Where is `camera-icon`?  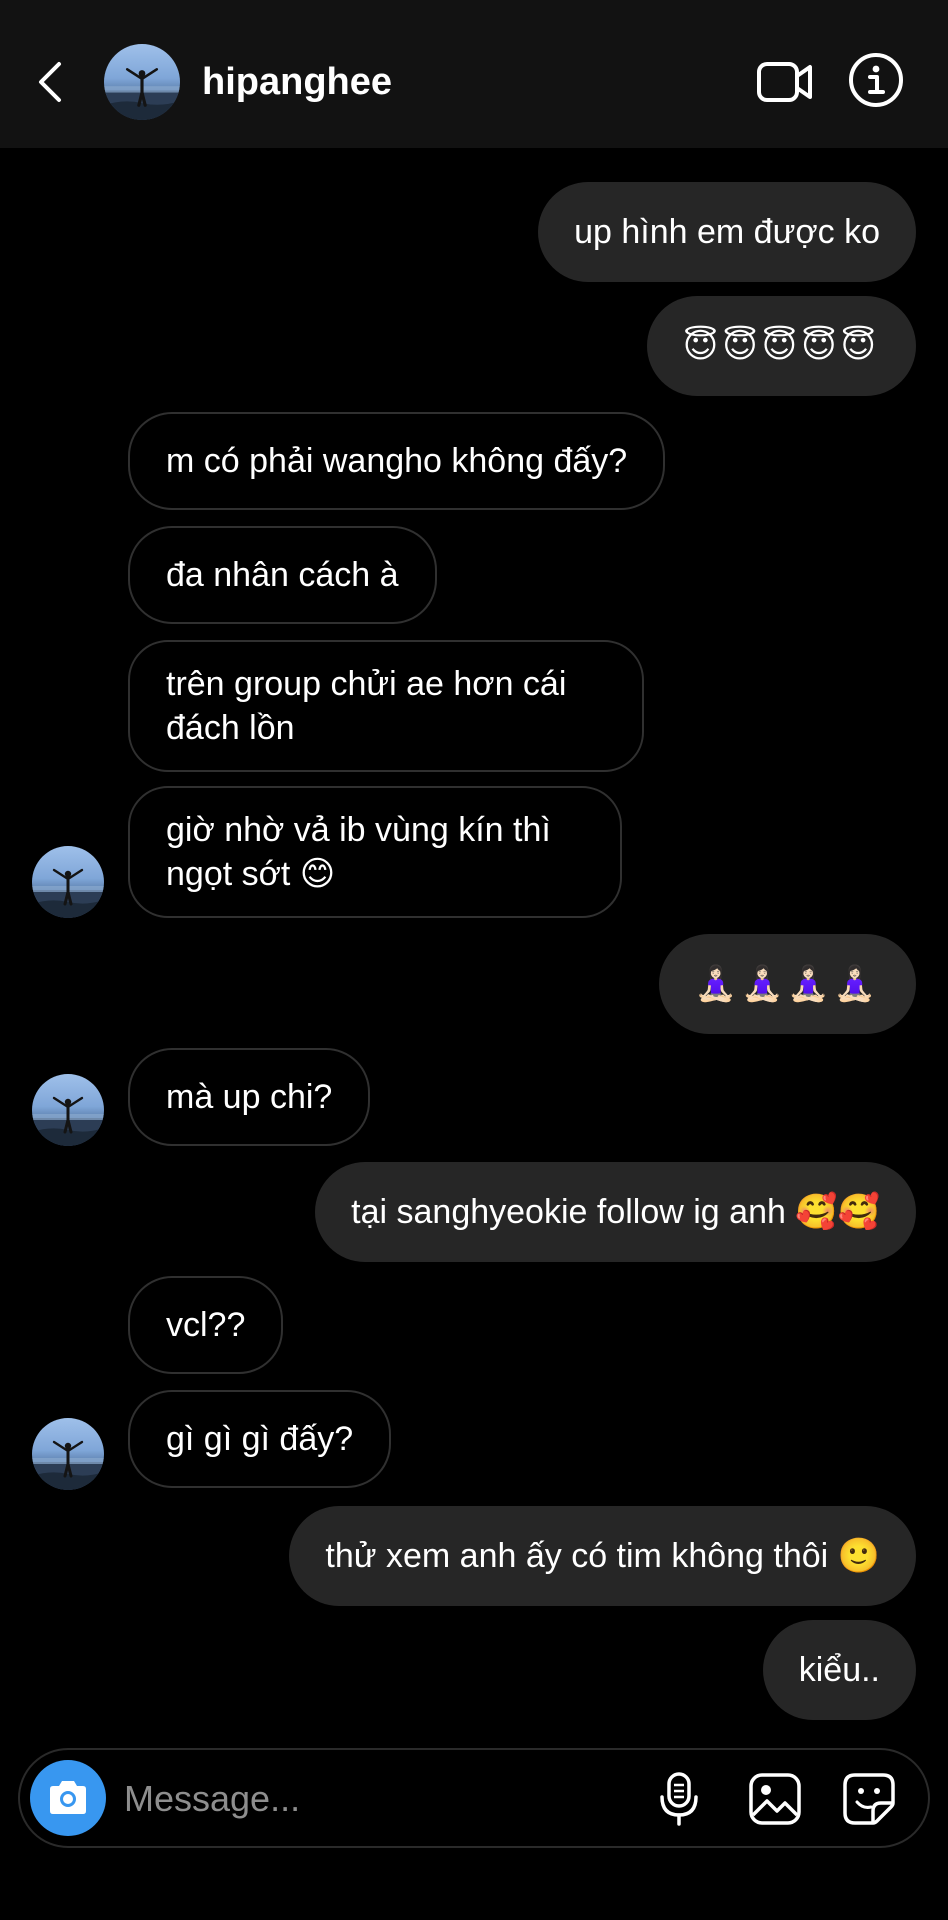 camera-icon is located at coordinates (68, 1797).